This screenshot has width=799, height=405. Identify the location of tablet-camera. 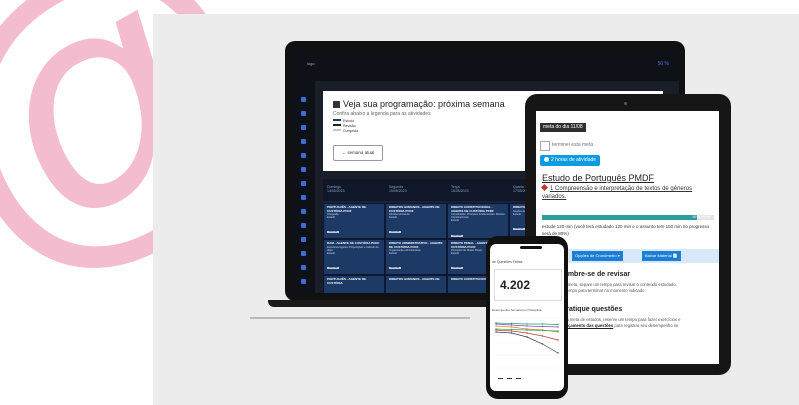
(625, 103).